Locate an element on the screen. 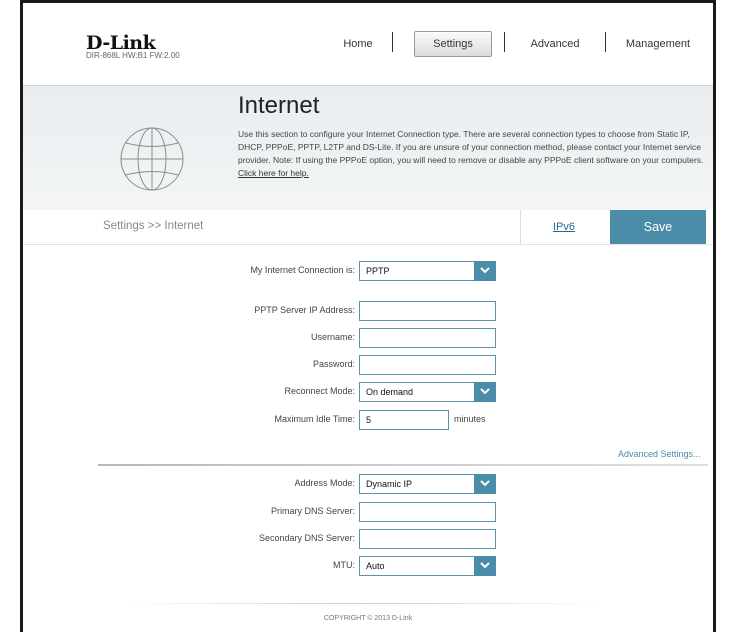  primary-dns-row: Primary DNS Server: is located at coordinates (368, 512).